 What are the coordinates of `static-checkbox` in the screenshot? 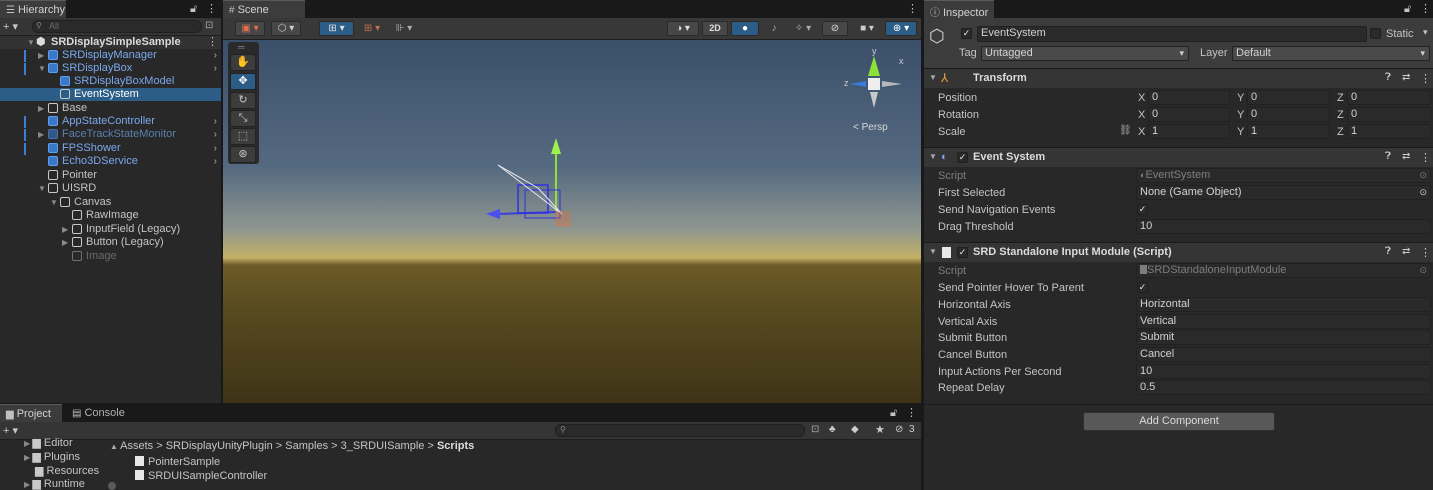 It's located at (1375, 33).